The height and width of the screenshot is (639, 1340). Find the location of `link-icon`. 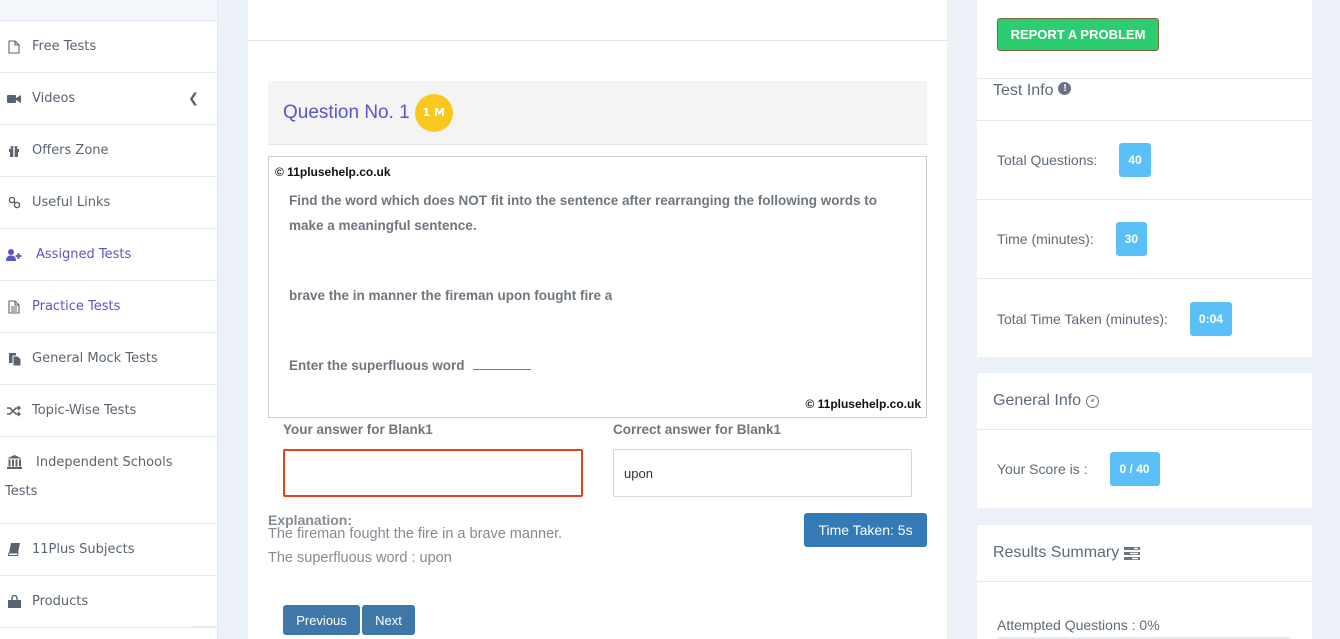

link-icon is located at coordinates (14, 203).